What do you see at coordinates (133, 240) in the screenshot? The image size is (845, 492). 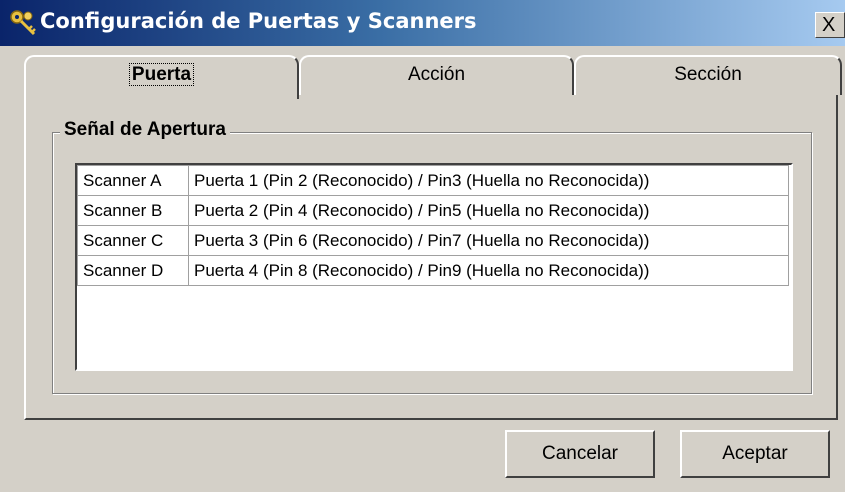 I see `scanner-cell: Scanner C` at bounding box center [133, 240].